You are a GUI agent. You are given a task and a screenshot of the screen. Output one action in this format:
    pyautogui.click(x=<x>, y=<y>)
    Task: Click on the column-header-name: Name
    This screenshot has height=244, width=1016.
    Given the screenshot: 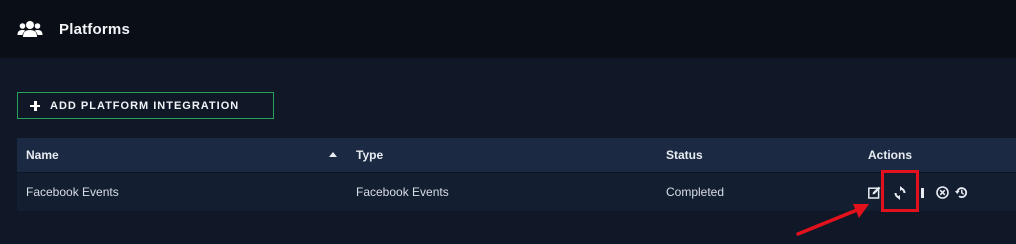 What is the action you would take?
    pyautogui.click(x=42, y=155)
    